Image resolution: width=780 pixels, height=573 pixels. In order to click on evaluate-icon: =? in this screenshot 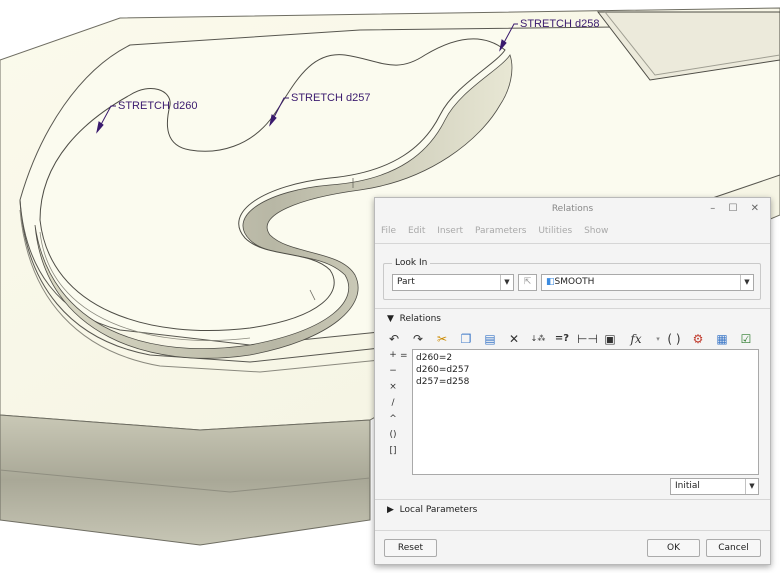, I will do `click(562, 339)`.